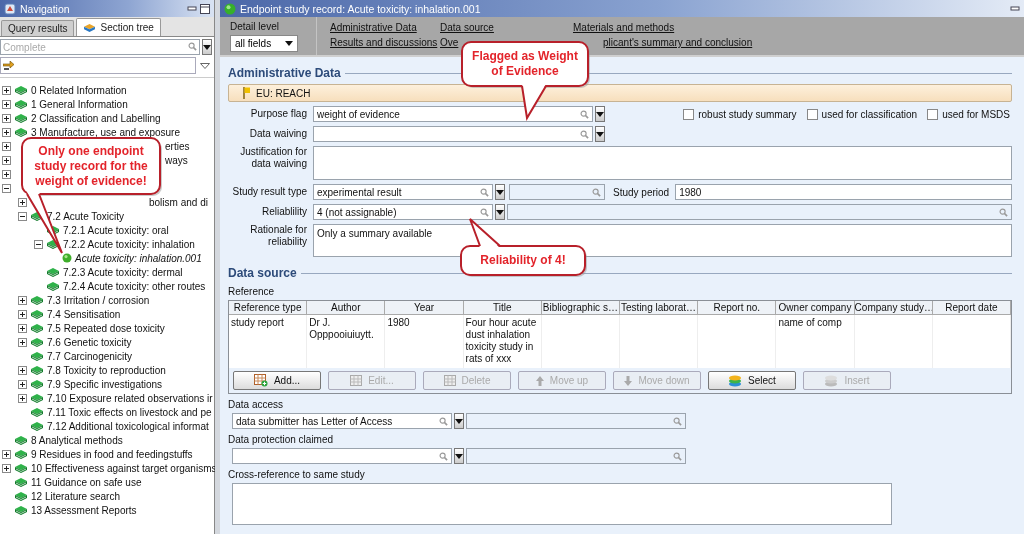  Describe the element at coordinates (98, 65) in the screenshot. I see `filter-field` at that location.